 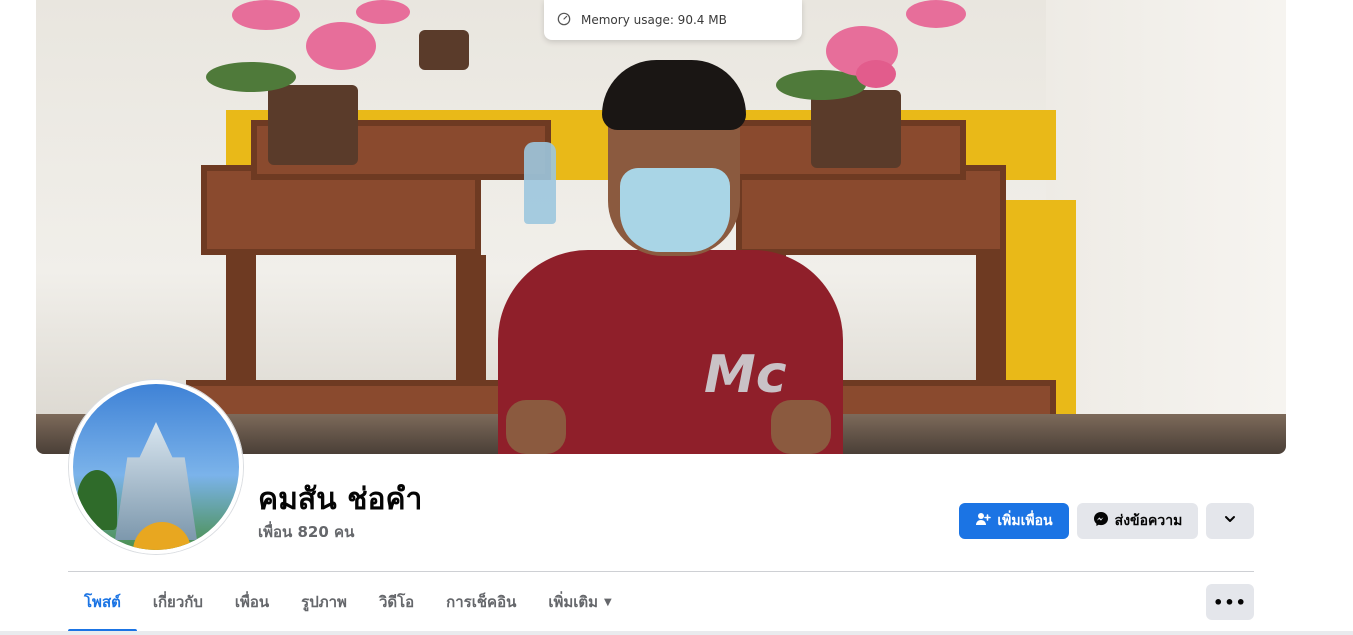 What do you see at coordinates (564, 20) in the screenshot?
I see `gauge-icon` at bounding box center [564, 20].